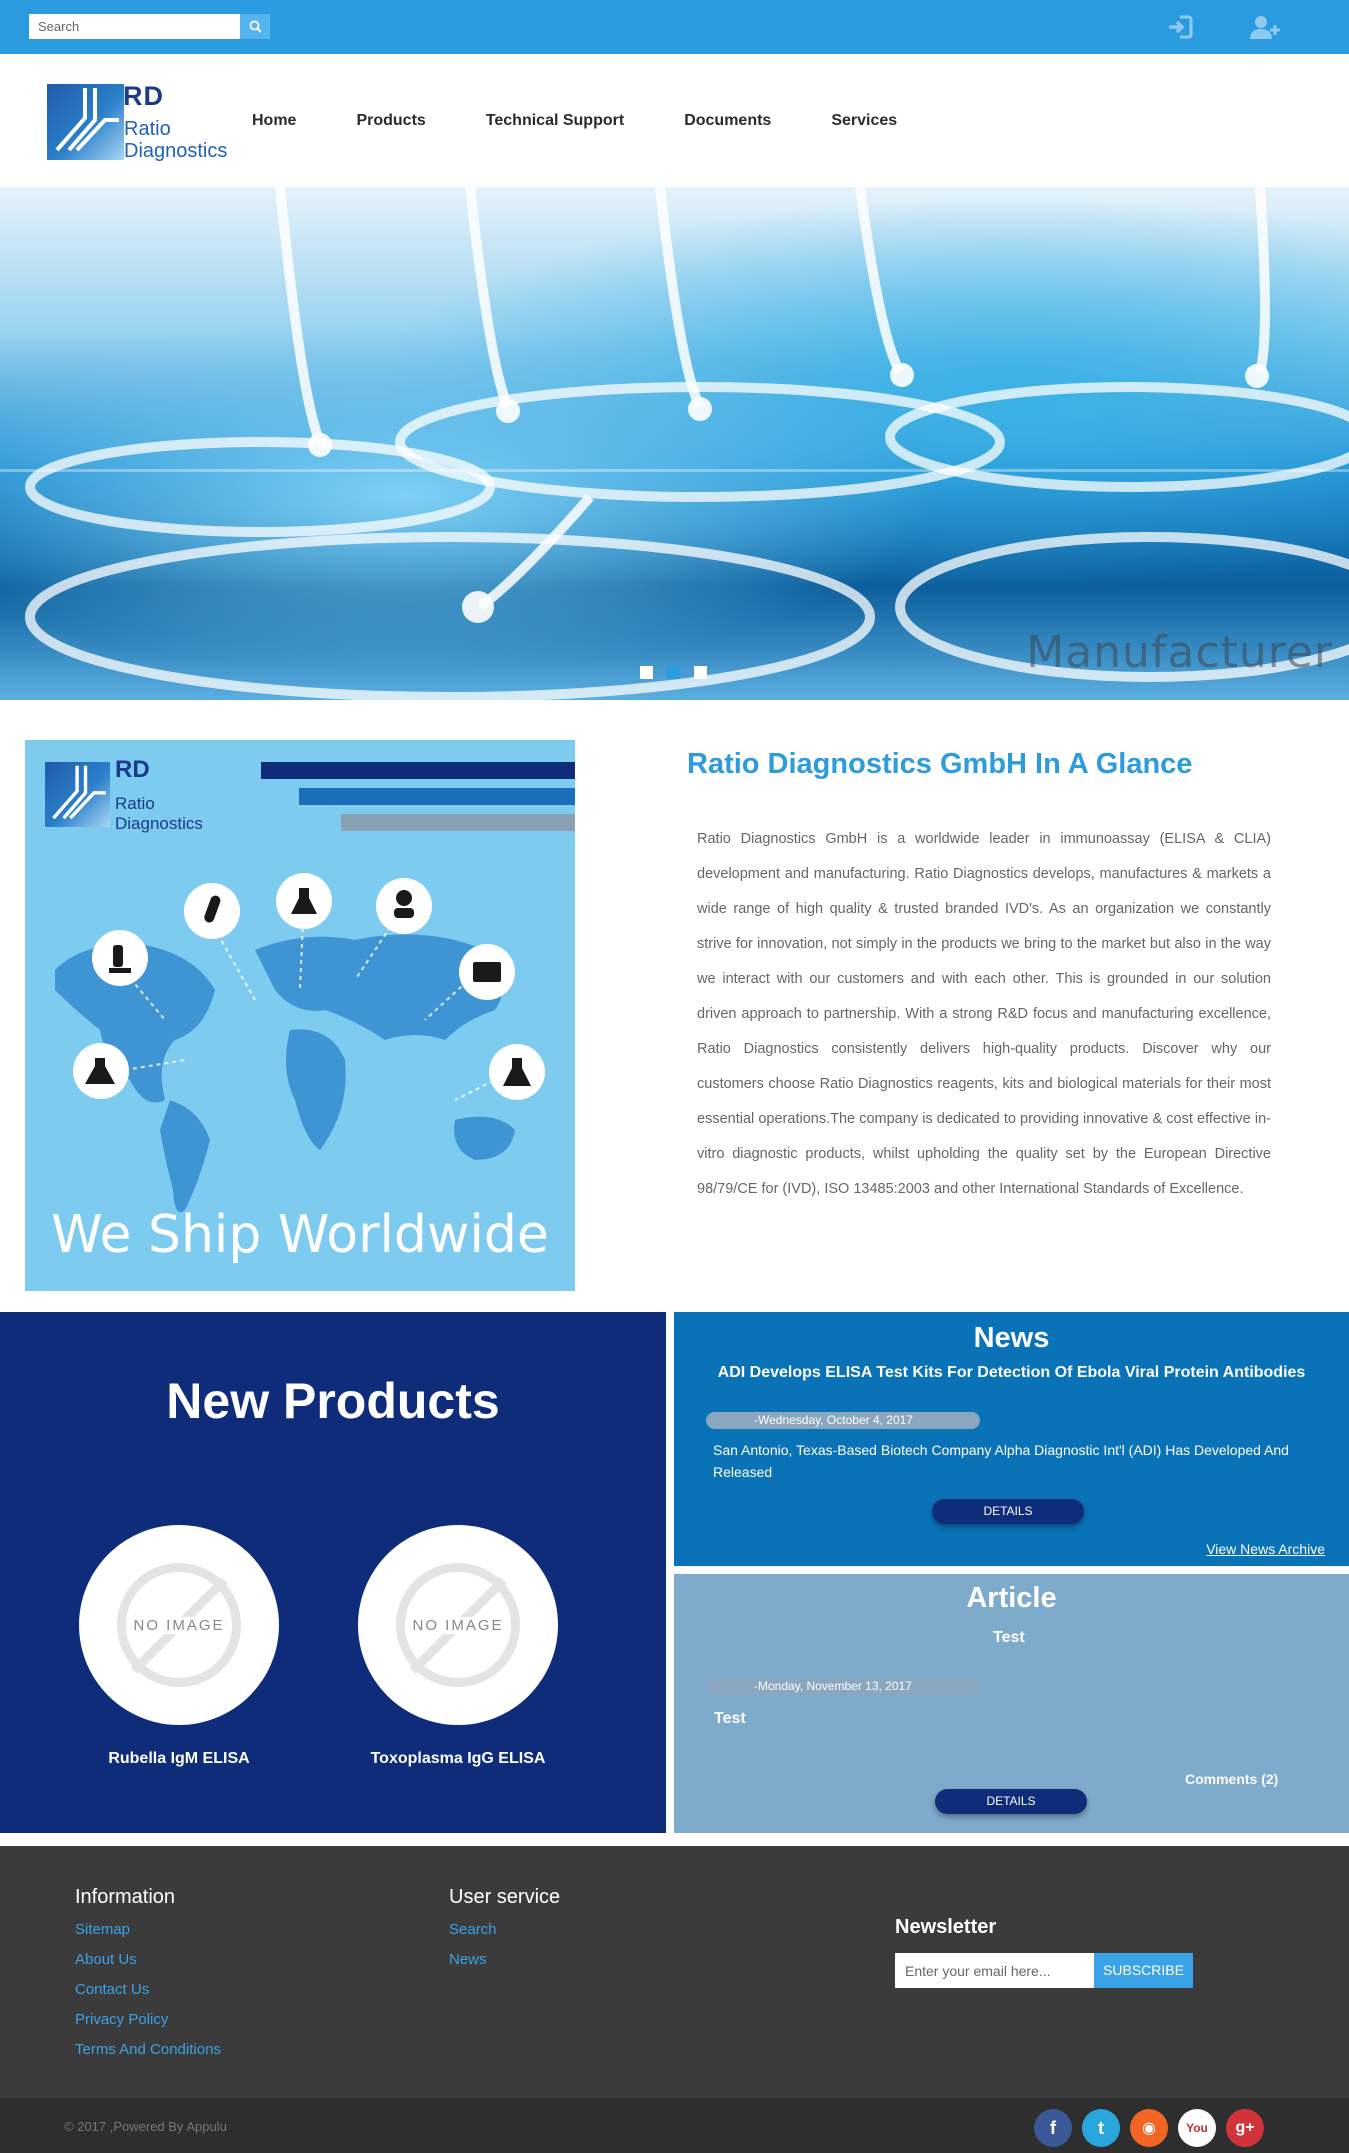 The image size is (1349, 2153). Describe the element at coordinates (727, 121) in the screenshot. I see `nav-documents: Documents` at that location.